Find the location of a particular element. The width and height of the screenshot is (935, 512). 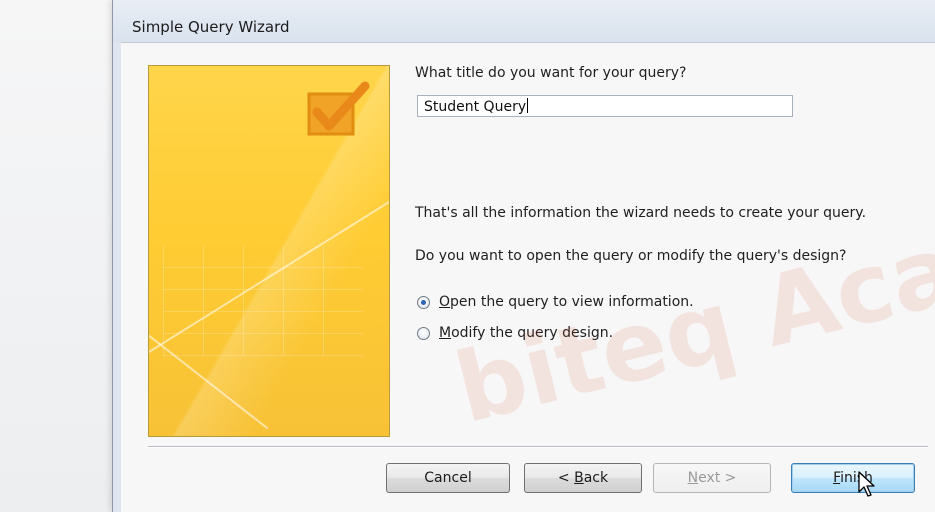

option-open-query: Open the query to view information. is located at coordinates (555, 302).